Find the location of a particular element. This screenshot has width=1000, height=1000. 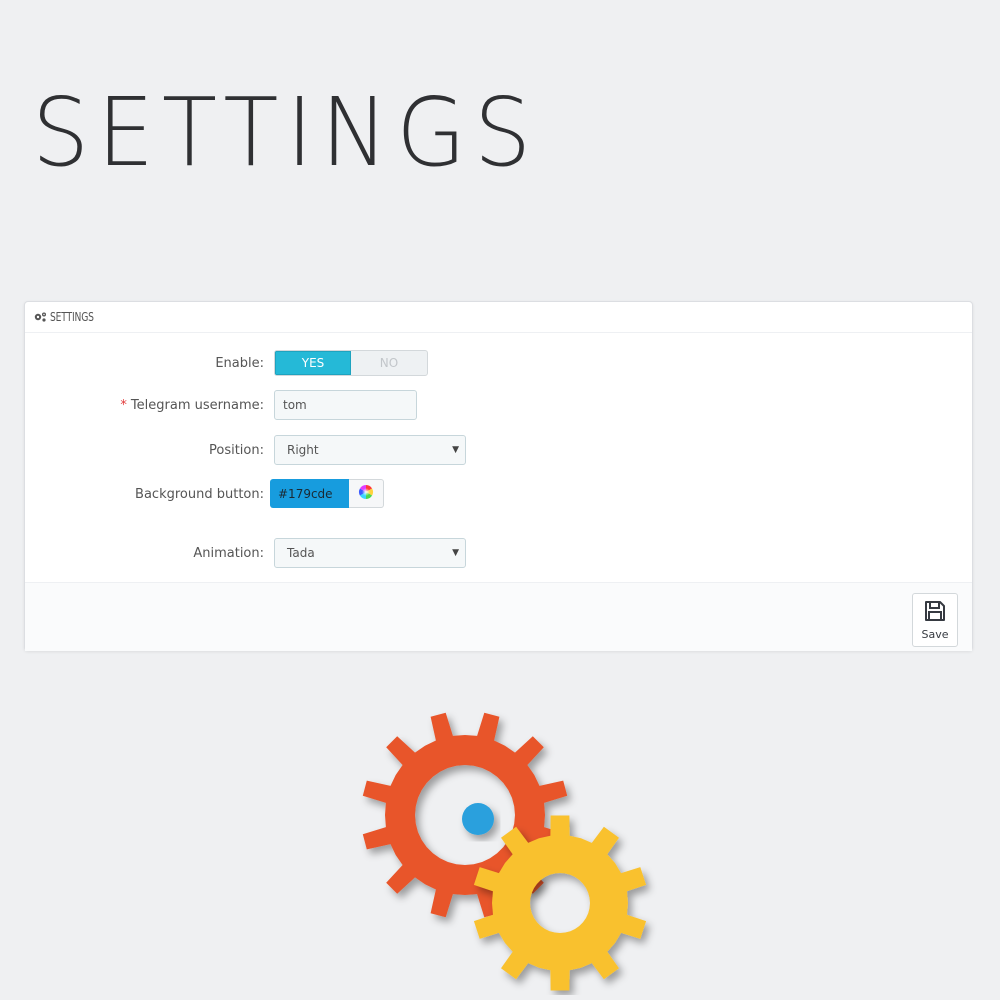

background-label: Background button: is located at coordinates (199, 494).